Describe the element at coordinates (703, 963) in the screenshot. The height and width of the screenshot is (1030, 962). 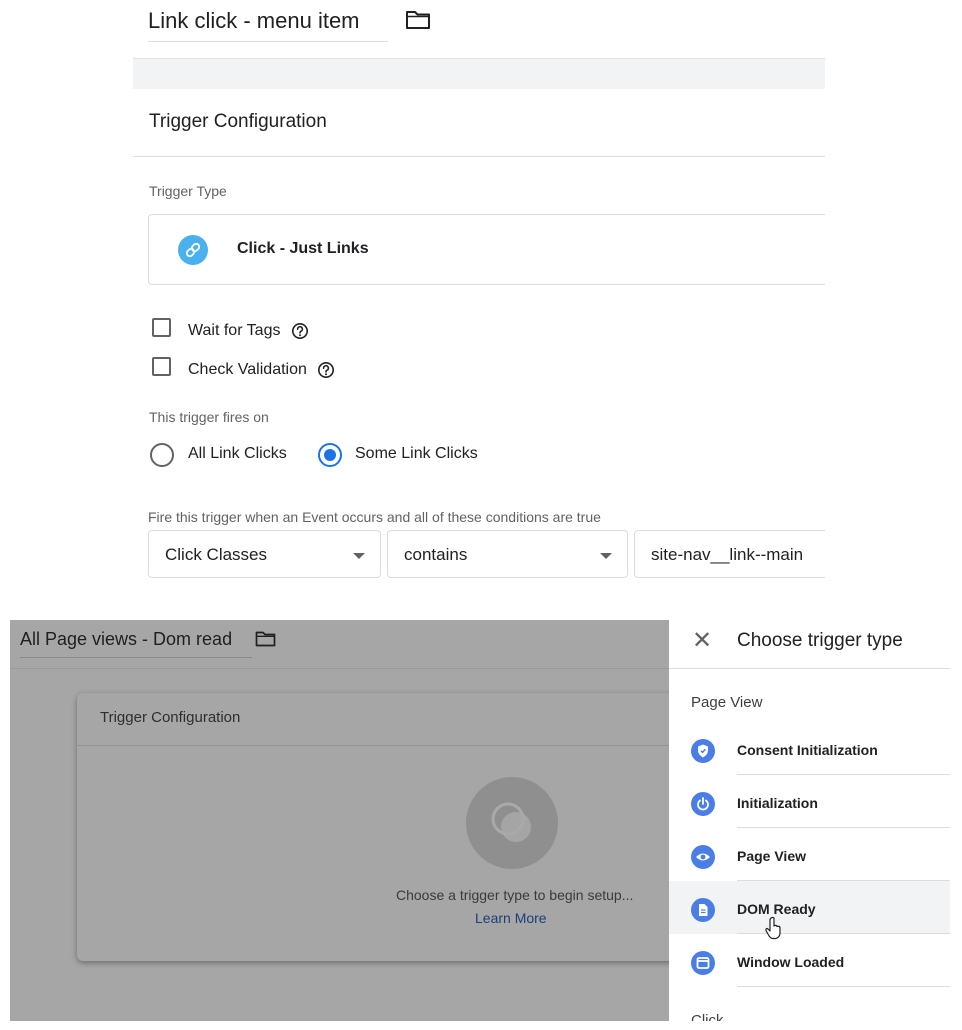
I see `window-icon` at that location.